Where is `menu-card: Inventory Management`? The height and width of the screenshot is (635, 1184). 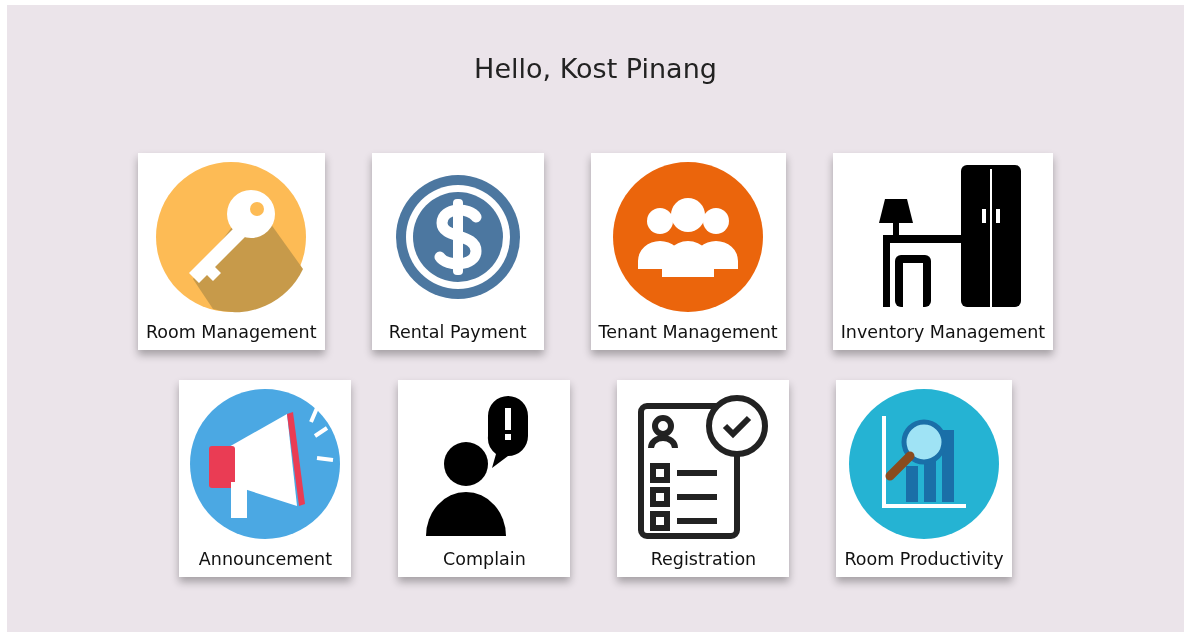
menu-card: Inventory Management is located at coordinates (943, 251).